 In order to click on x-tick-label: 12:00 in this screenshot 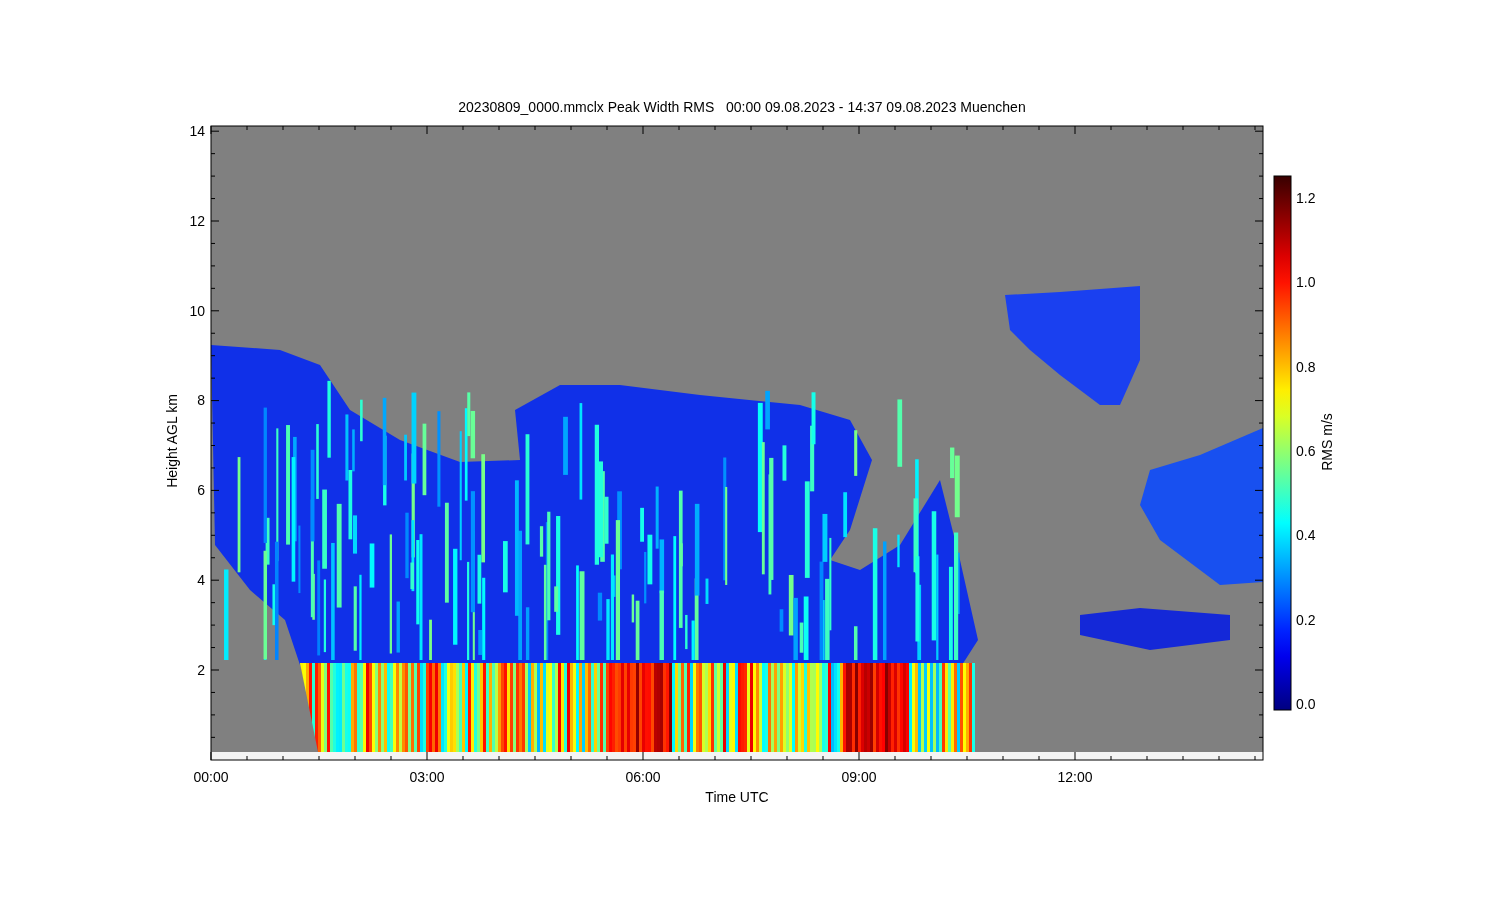, I will do `click(1075, 777)`.